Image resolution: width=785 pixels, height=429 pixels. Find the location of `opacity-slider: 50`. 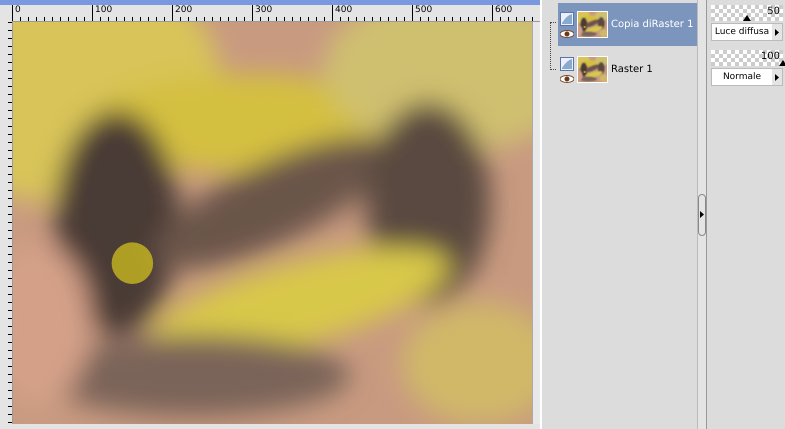

opacity-slider: 50 is located at coordinates (747, 13).